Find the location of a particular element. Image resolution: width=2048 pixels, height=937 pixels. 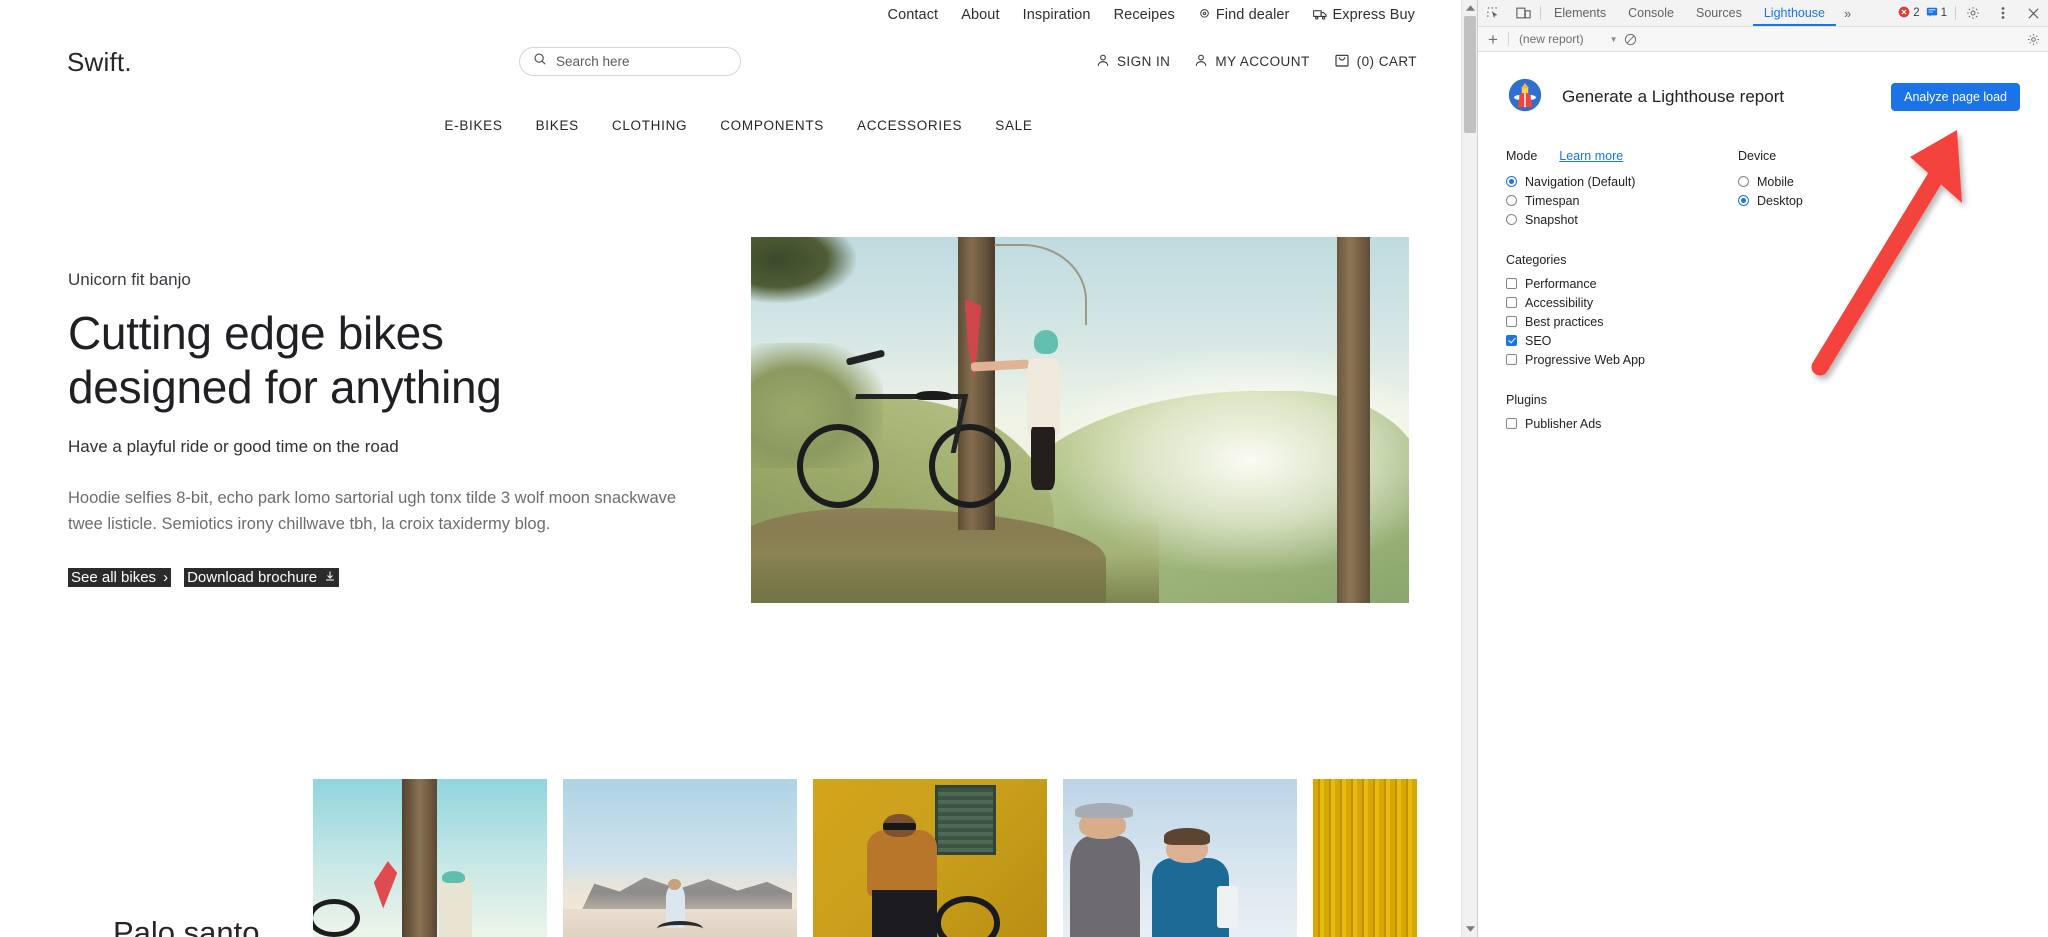

device-toolbar-icon is located at coordinates (1523, 13).